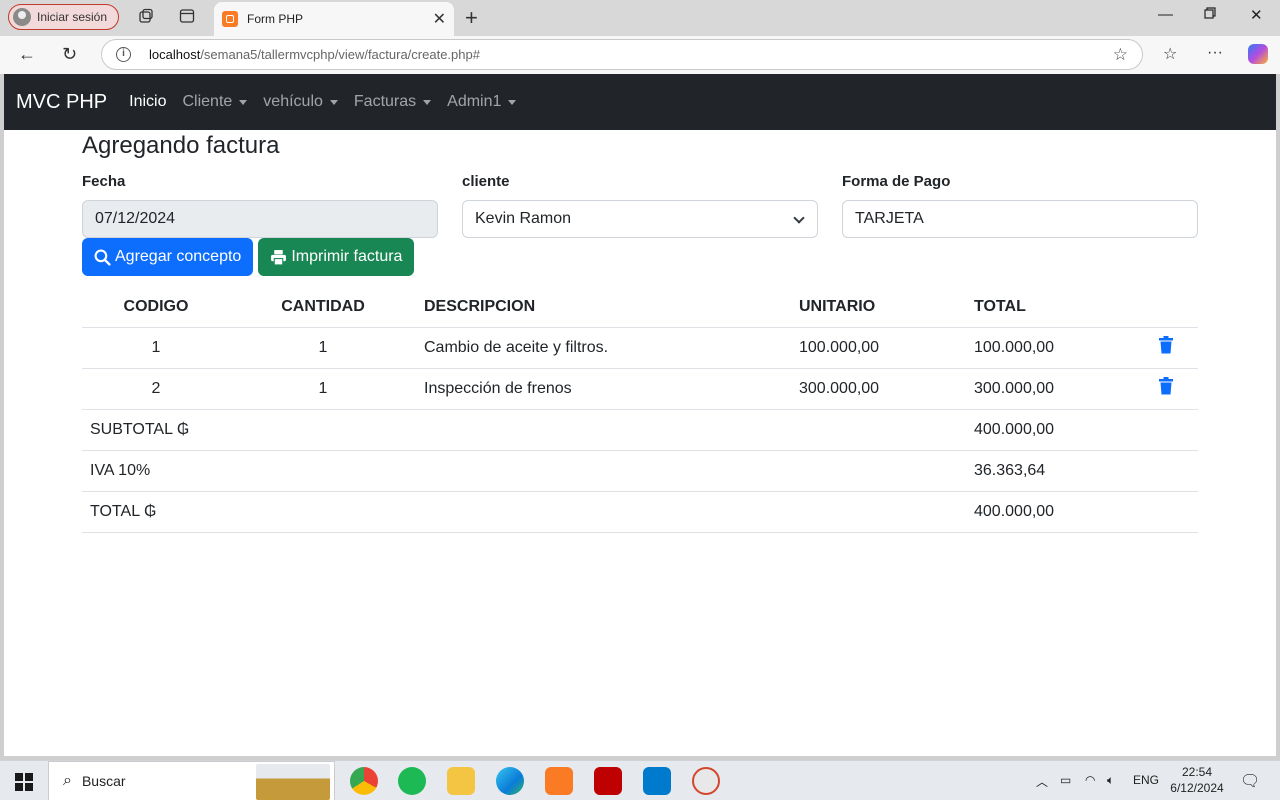 The height and width of the screenshot is (800, 1280). I want to click on col-cantidad: CANTIDAD, so click(323, 307).